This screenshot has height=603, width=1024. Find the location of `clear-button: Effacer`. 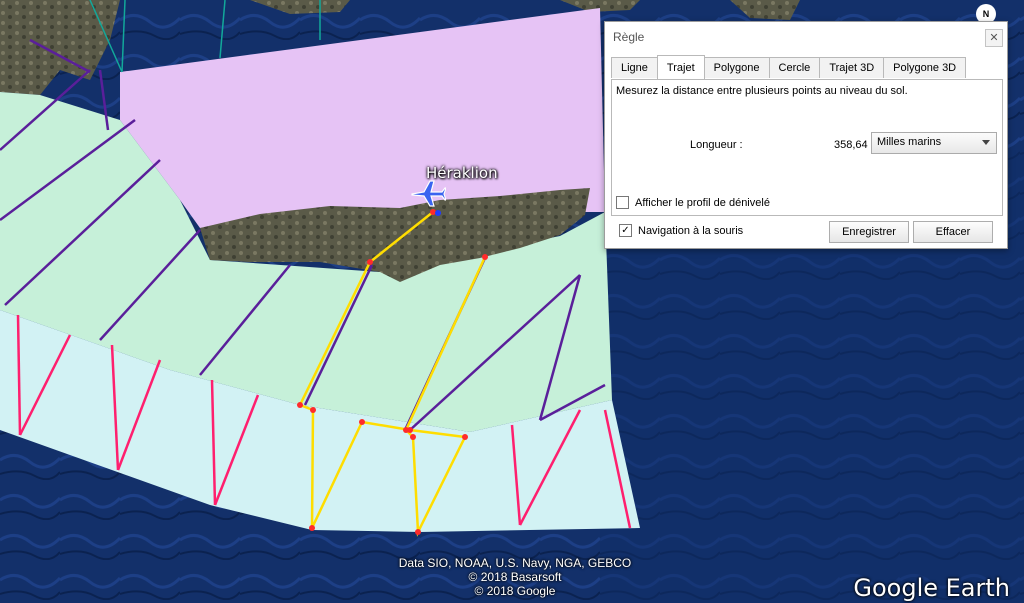

clear-button: Effacer is located at coordinates (953, 232).